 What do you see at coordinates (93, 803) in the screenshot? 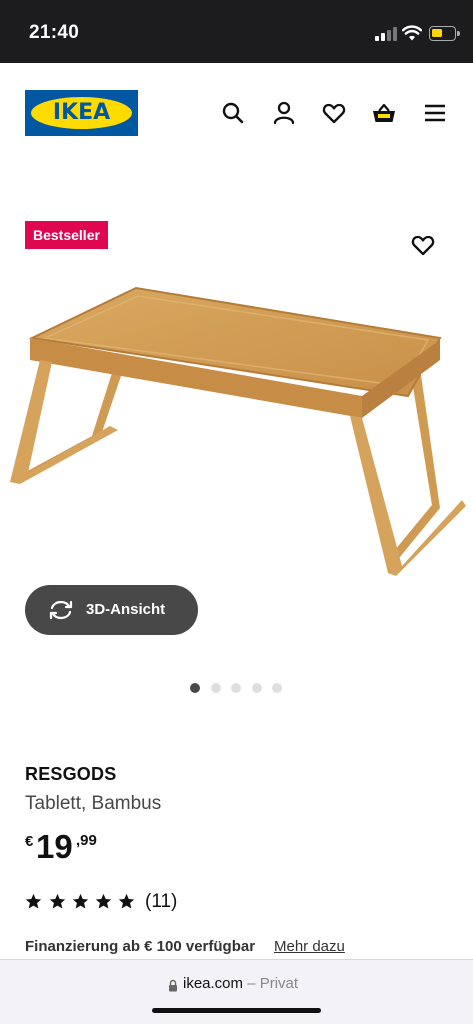
I see `product-description: Tablett, Bambus` at bounding box center [93, 803].